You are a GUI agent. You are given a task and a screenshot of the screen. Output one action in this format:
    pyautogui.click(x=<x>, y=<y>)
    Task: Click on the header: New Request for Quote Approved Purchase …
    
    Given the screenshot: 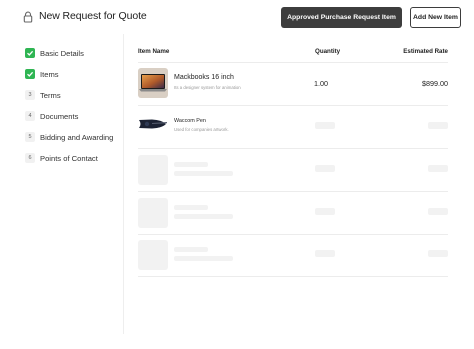 What is the action you would take?
    pyautogui.click(x=237, y=17)
    